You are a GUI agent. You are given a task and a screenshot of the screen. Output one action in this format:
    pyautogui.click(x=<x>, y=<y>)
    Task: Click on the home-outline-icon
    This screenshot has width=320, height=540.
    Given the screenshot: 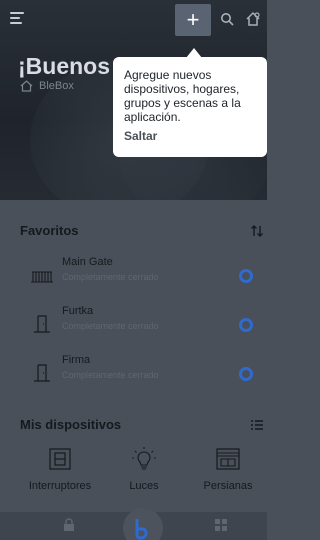 What is the action you would take?
    pyautogui.click(x=26, y=86)
    